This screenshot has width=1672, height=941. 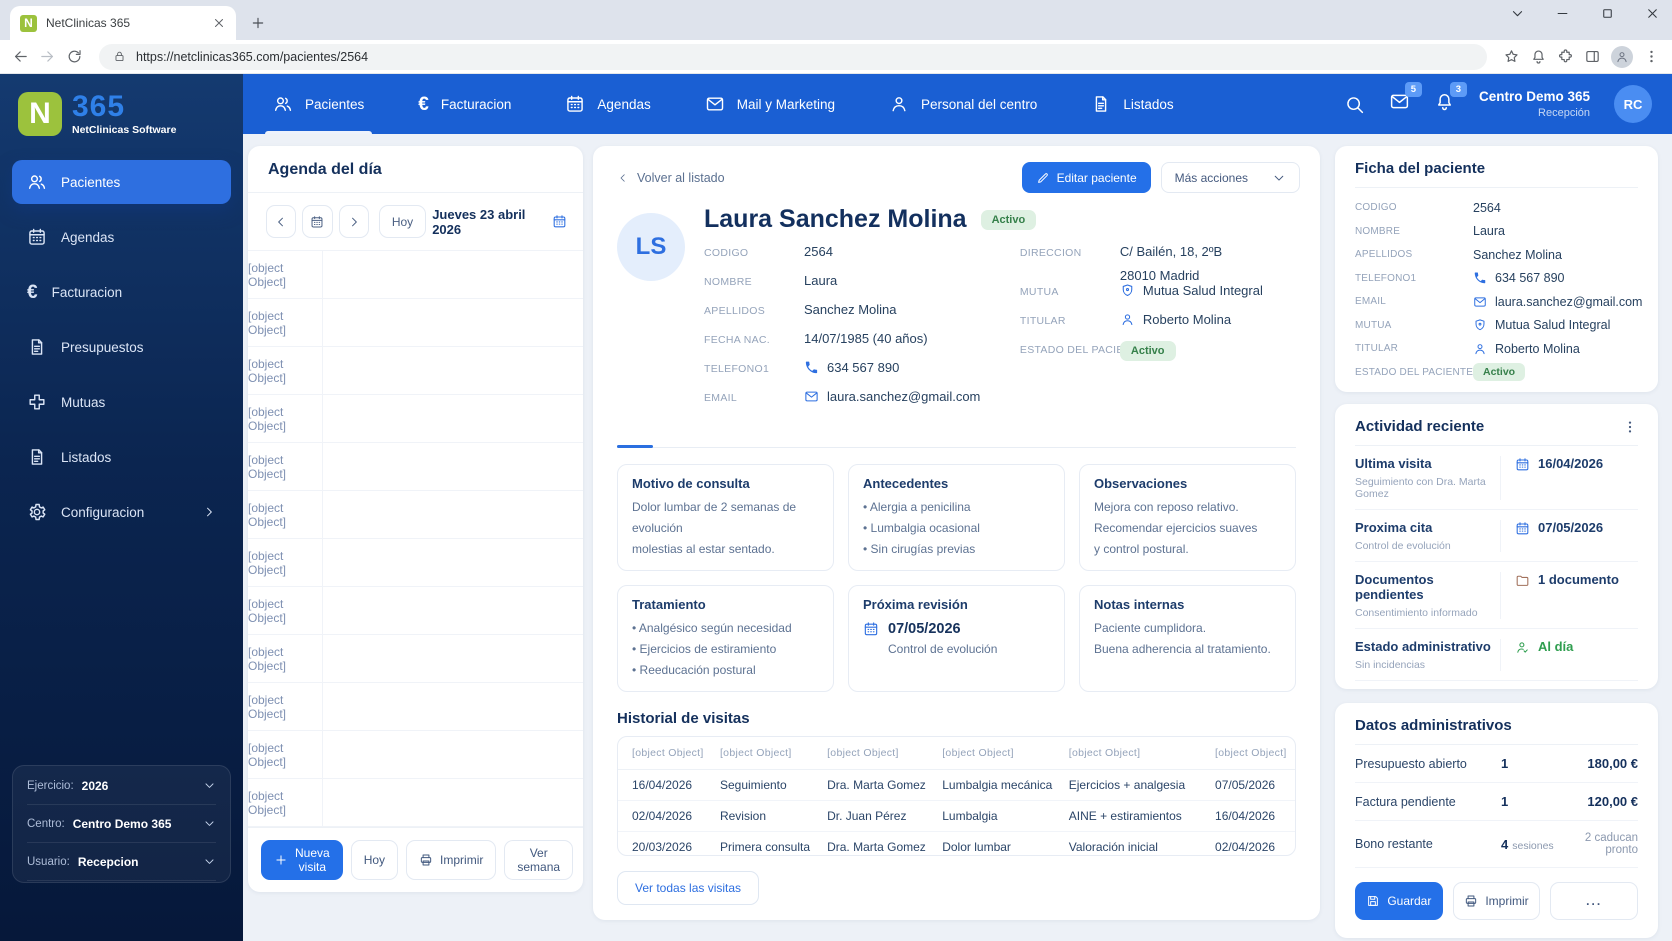 What do you see at coordinates (715, 104) in the screenshot?
I see `envelope-icon` at bounding box center [715, 104].